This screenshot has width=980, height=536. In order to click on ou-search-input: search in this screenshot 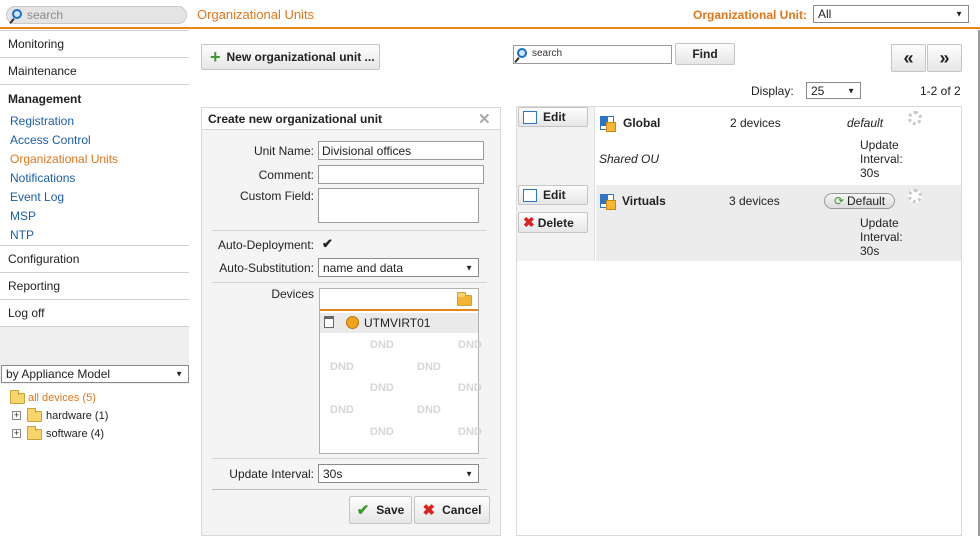, I will do `click(592, 54)`.